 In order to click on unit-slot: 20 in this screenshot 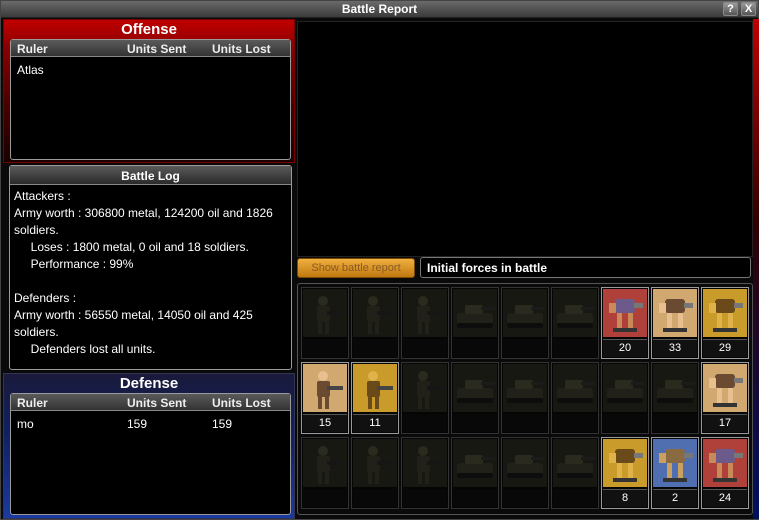, I will do `click(625, 323)`.